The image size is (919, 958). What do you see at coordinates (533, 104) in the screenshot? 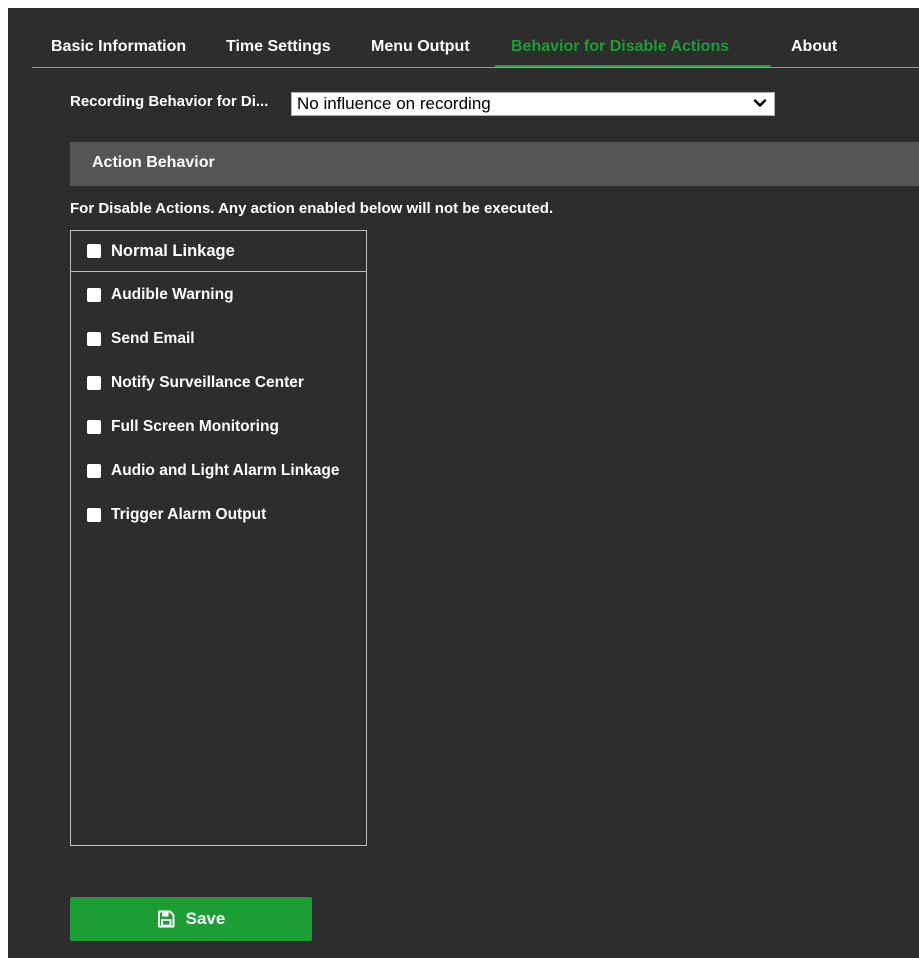
I see `recording-behavior-select: No influence on recording` at bounding box center [533, 104].